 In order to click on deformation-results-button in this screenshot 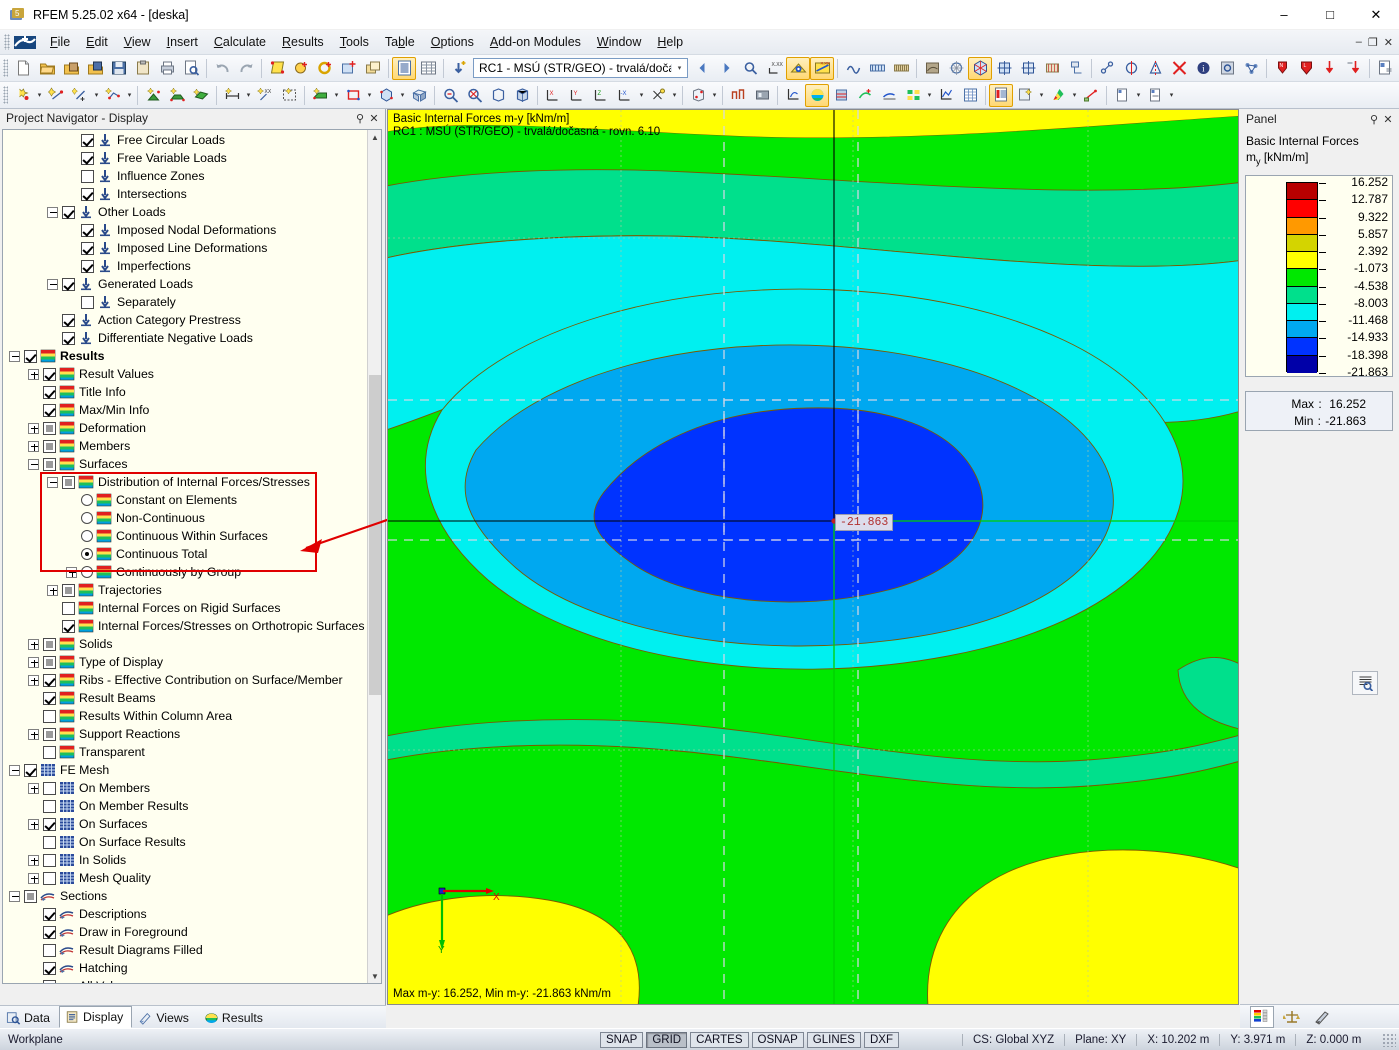, I will do `click(865, 95)`.